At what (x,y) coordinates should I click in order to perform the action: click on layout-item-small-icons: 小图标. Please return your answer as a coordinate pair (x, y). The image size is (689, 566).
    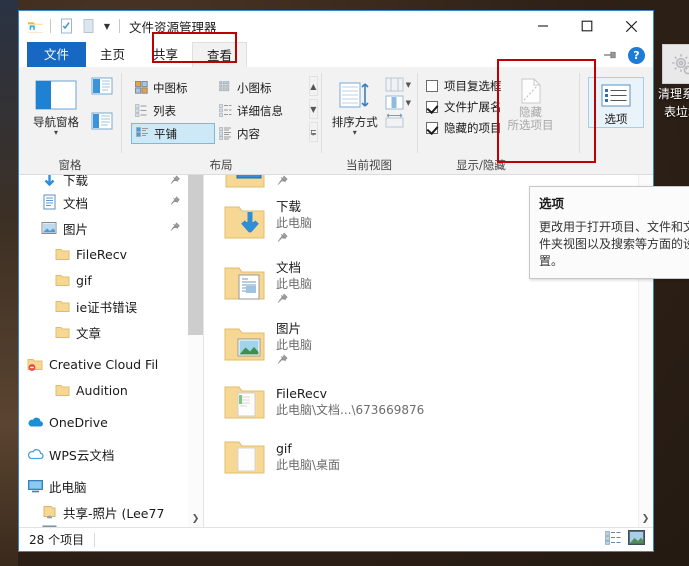
    Looking at the image, I should click on (261, 87).